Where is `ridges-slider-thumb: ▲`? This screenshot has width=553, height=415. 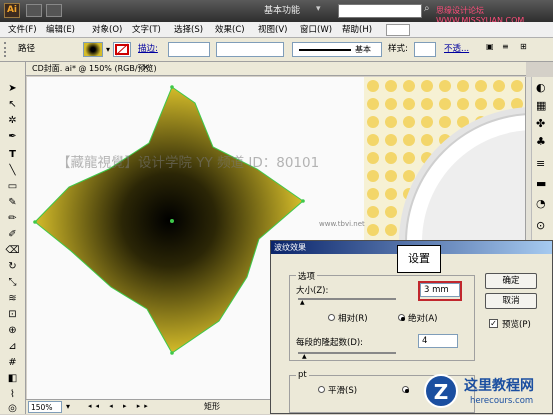
ridges-slider-thumb: ▲ is located at coordinates (304, 356).